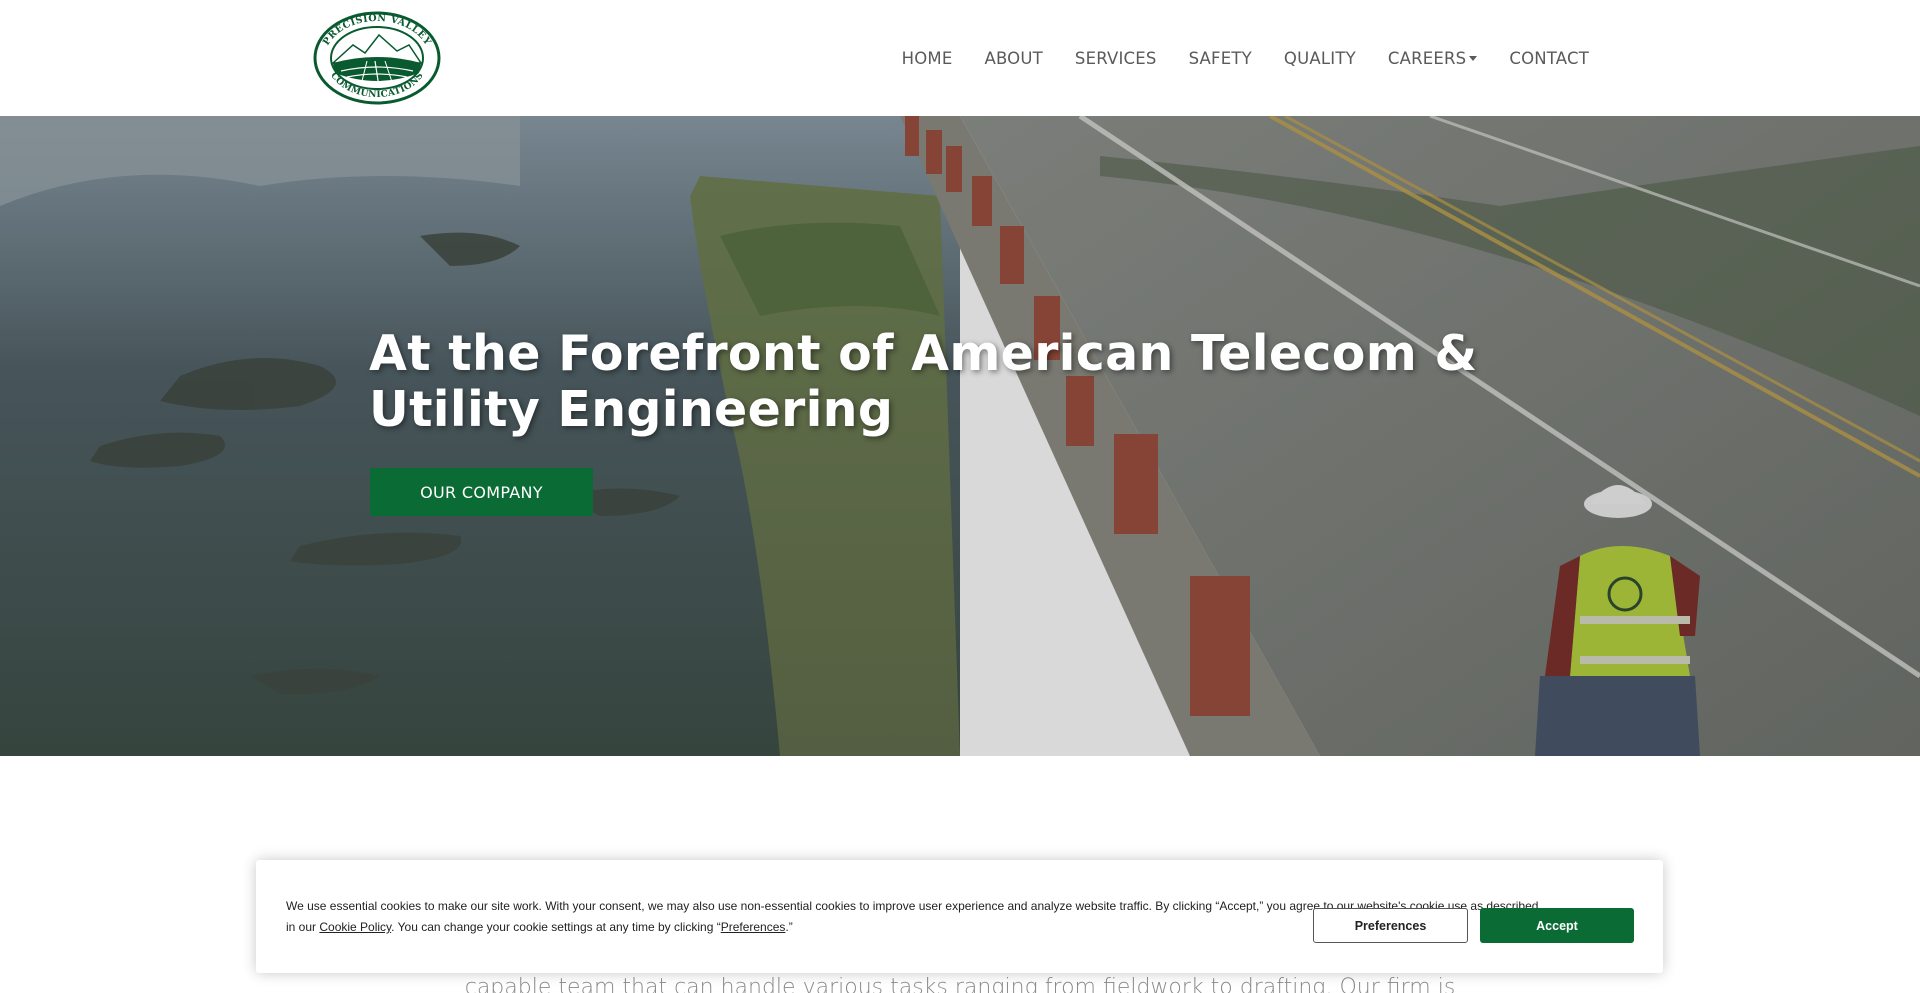  I want to click on nav-safety-label: SAFETY, so click(1220, 58).